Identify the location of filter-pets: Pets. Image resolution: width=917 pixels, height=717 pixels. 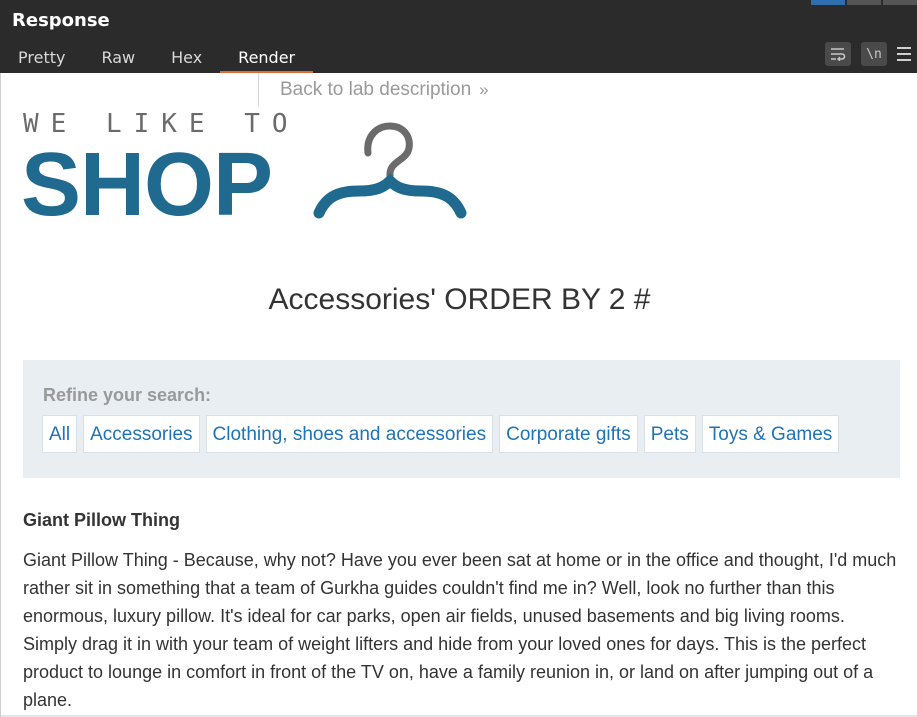
(669, 434).